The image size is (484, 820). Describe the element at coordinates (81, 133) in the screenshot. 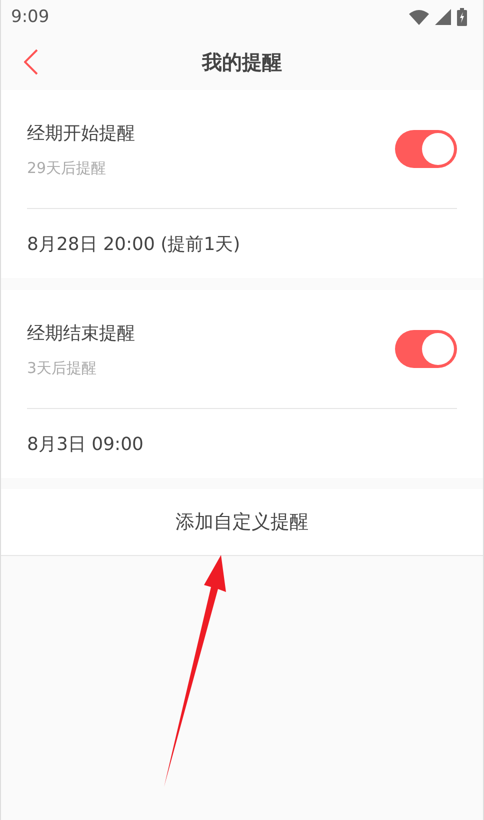

I see `reminder-title: 经期开始提醒` at that location.